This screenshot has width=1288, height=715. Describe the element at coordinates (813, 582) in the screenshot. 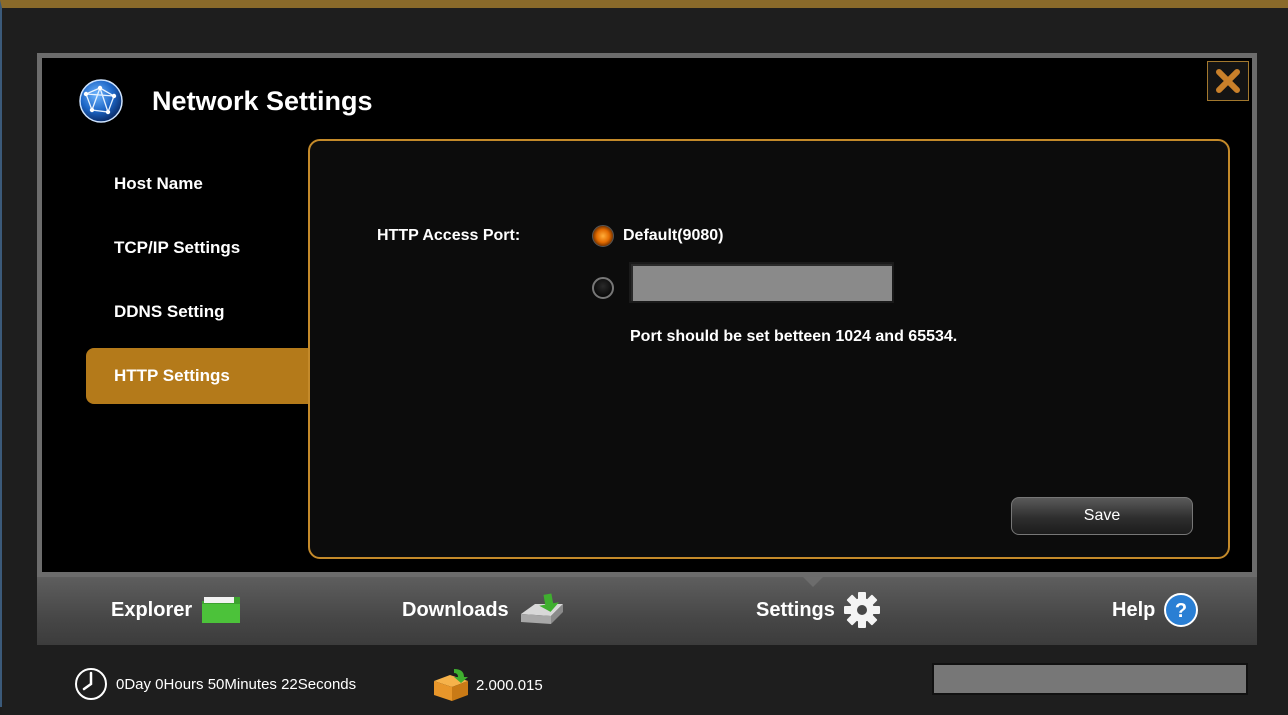

I see `active-tab-pointer` at that location.